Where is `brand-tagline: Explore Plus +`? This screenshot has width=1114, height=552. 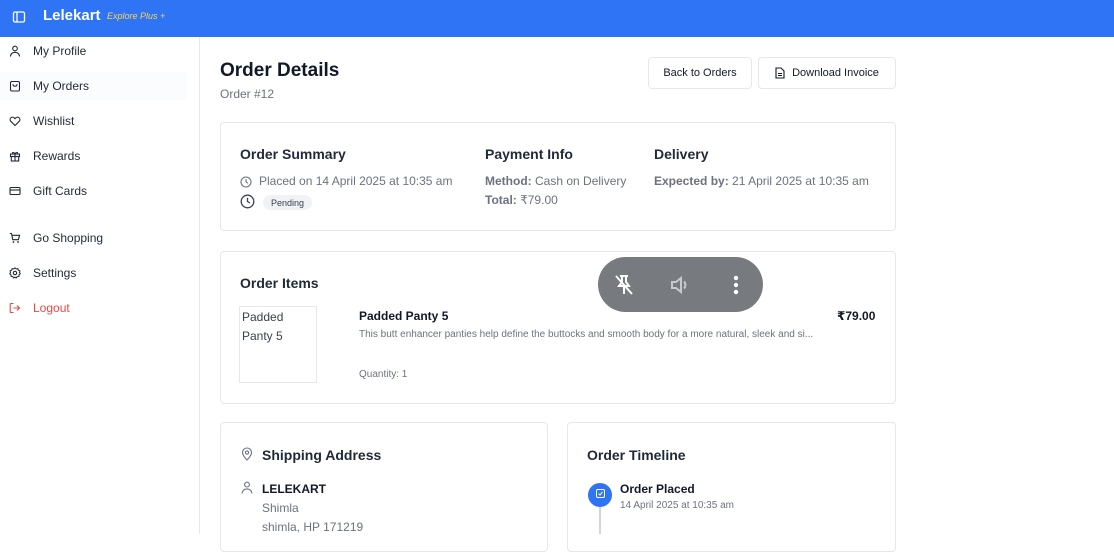
brand-tagline: Explore Plus + is located at coordinates (136, 16).